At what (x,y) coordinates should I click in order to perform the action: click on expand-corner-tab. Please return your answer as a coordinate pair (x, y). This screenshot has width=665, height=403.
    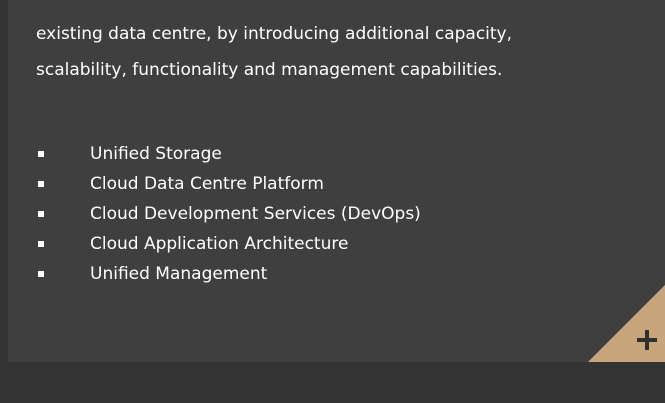
    Looking at the image, I should click on (626, 323).